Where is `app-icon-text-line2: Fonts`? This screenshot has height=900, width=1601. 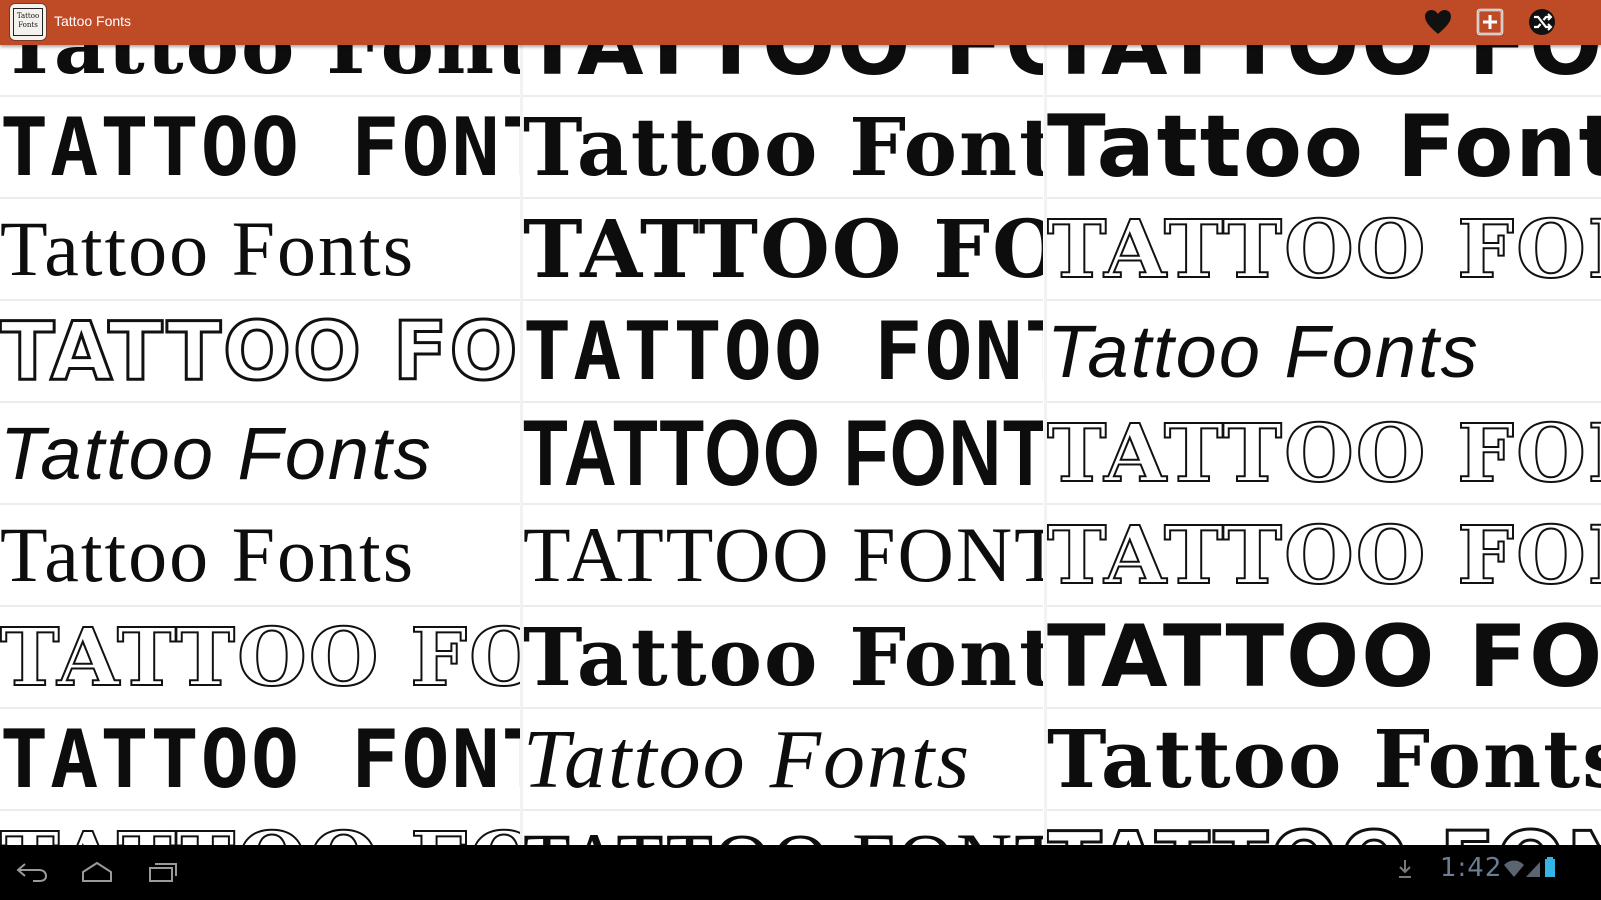
app-icon-text-line2: Fonts is located at coordinates (28, 25).